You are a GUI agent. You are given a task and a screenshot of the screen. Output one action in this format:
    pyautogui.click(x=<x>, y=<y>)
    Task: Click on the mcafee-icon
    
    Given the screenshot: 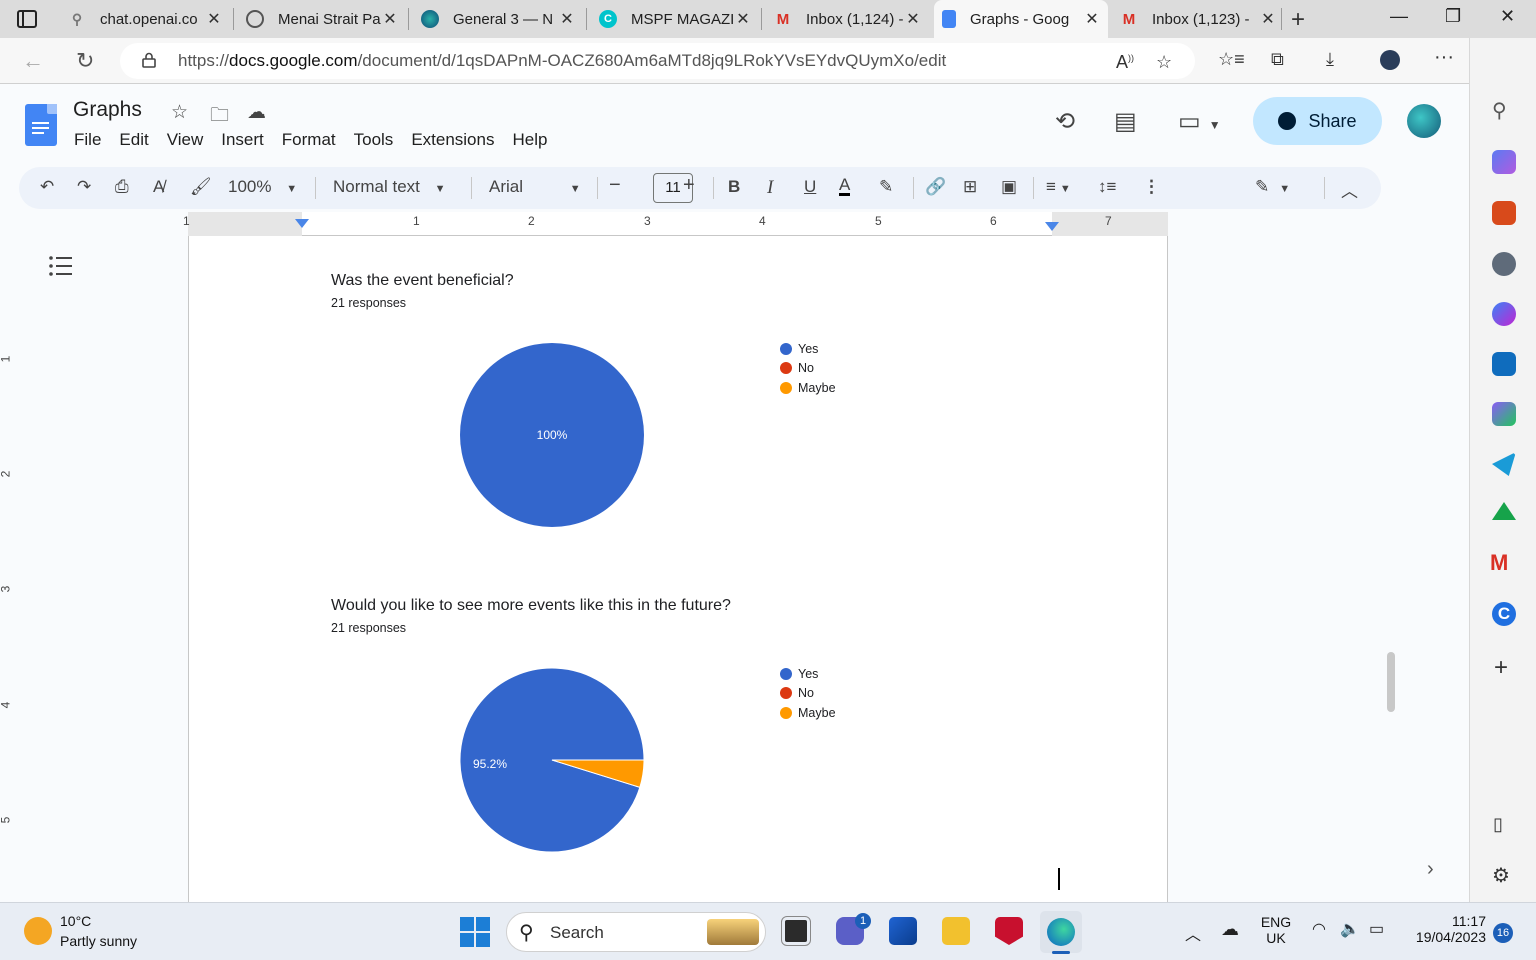 What is the action you would take?
    pyautogui.click(x=1009, y=931)
    